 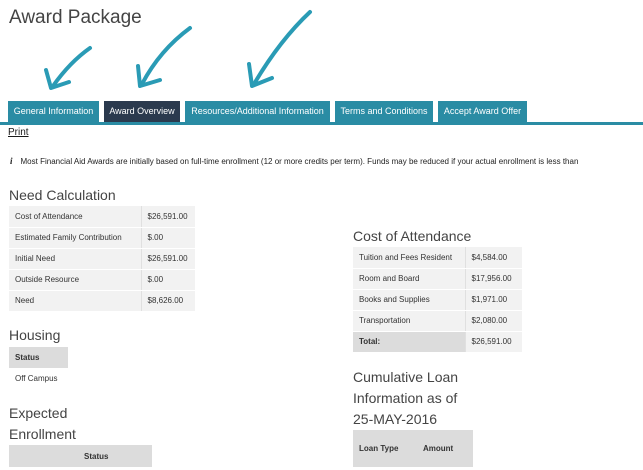 I want to click on coa-row-value: $17,956.00, so click(x=493, y=279).